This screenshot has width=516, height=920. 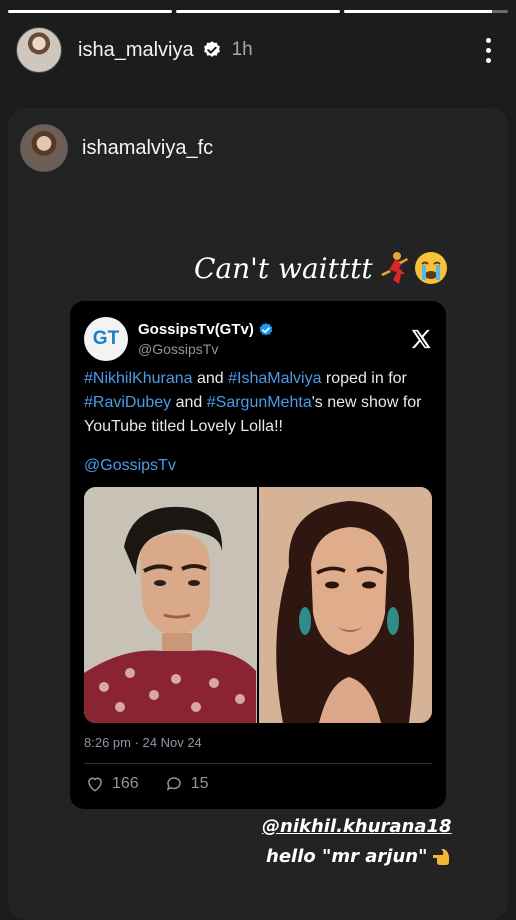 I want to click on logo-text: GT, so click(x=106, y=338).